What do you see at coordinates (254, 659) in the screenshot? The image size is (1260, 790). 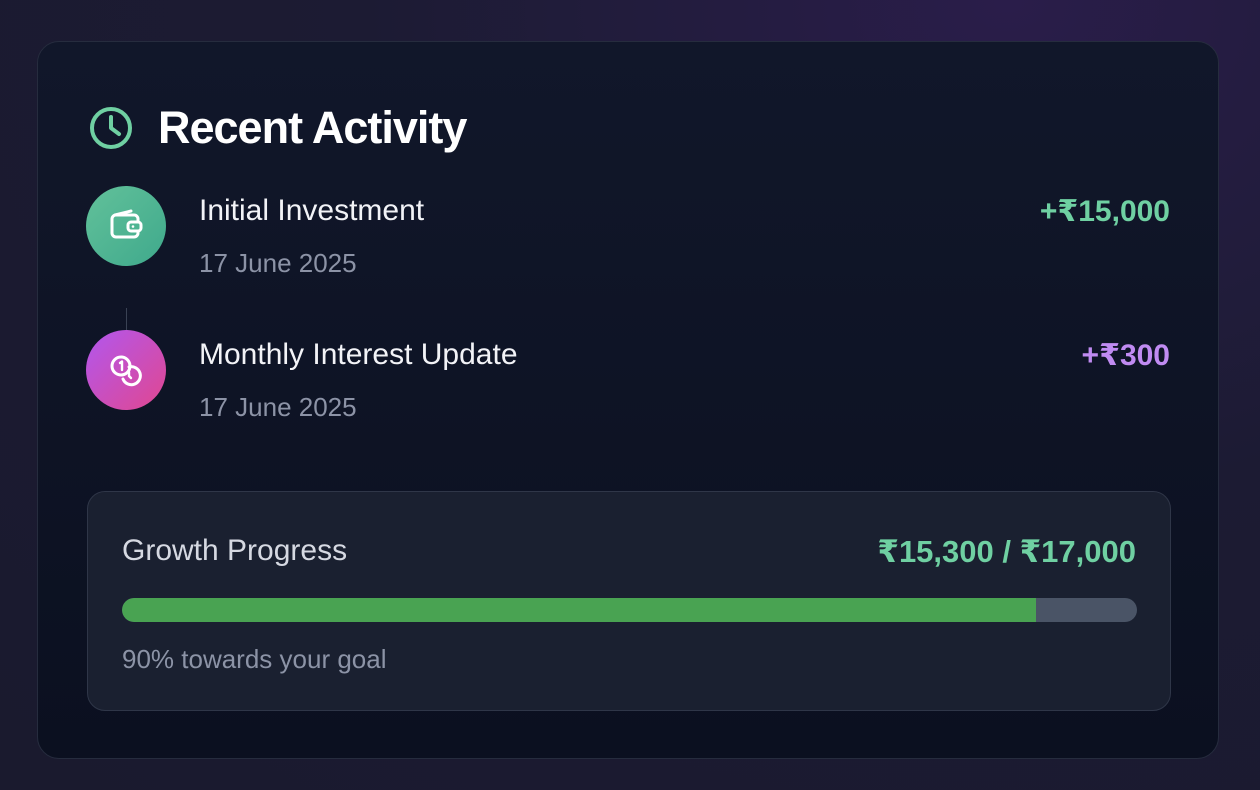 I see `progress-caption: 90% towards your goal` at bounding box center [254, 659].